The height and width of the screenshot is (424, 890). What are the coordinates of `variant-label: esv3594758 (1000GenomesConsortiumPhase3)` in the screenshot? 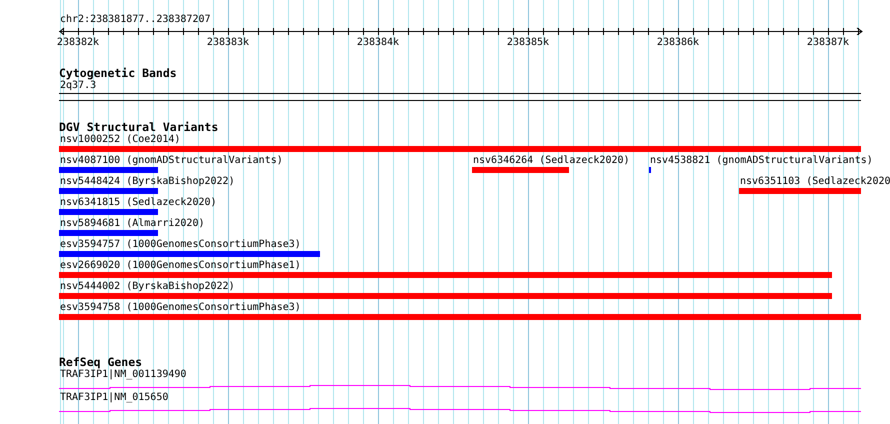 It's located at (180, 308).